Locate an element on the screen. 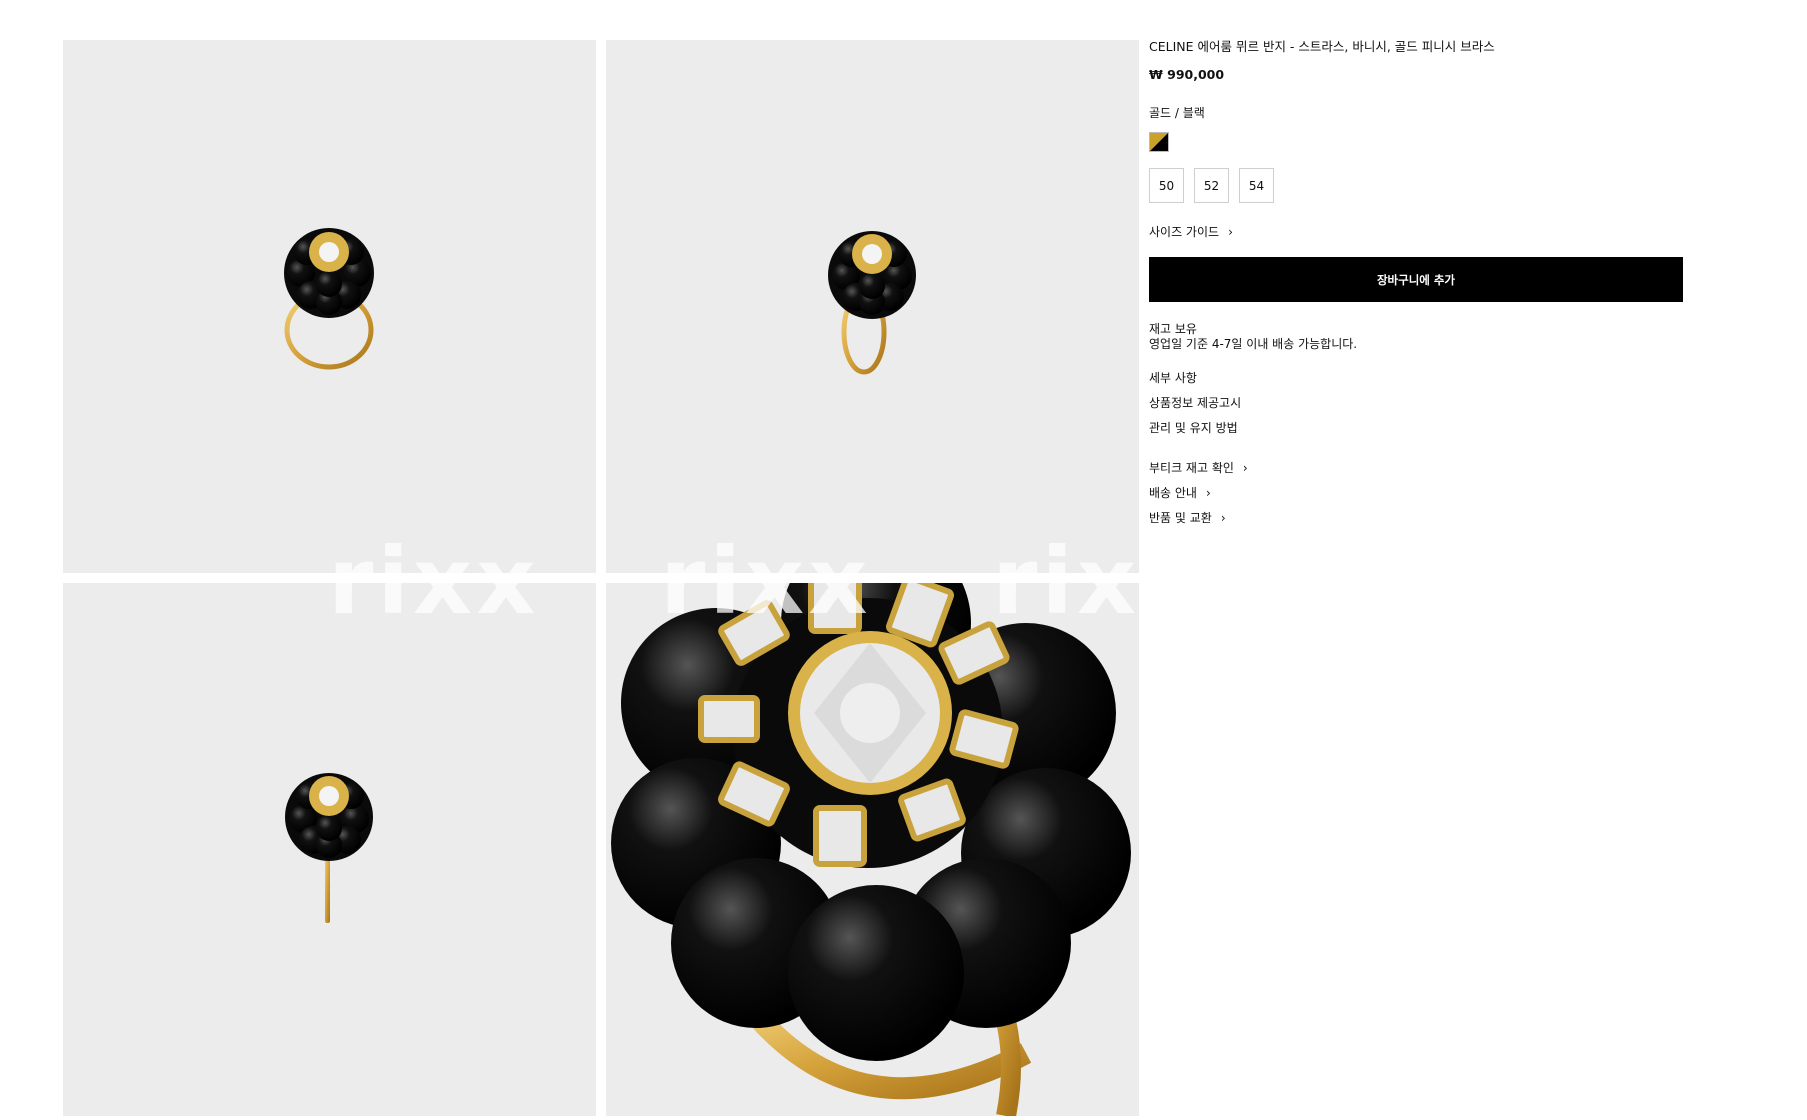  shipping-info-label: 배송 안내 is located at coordinates (1173, 493).